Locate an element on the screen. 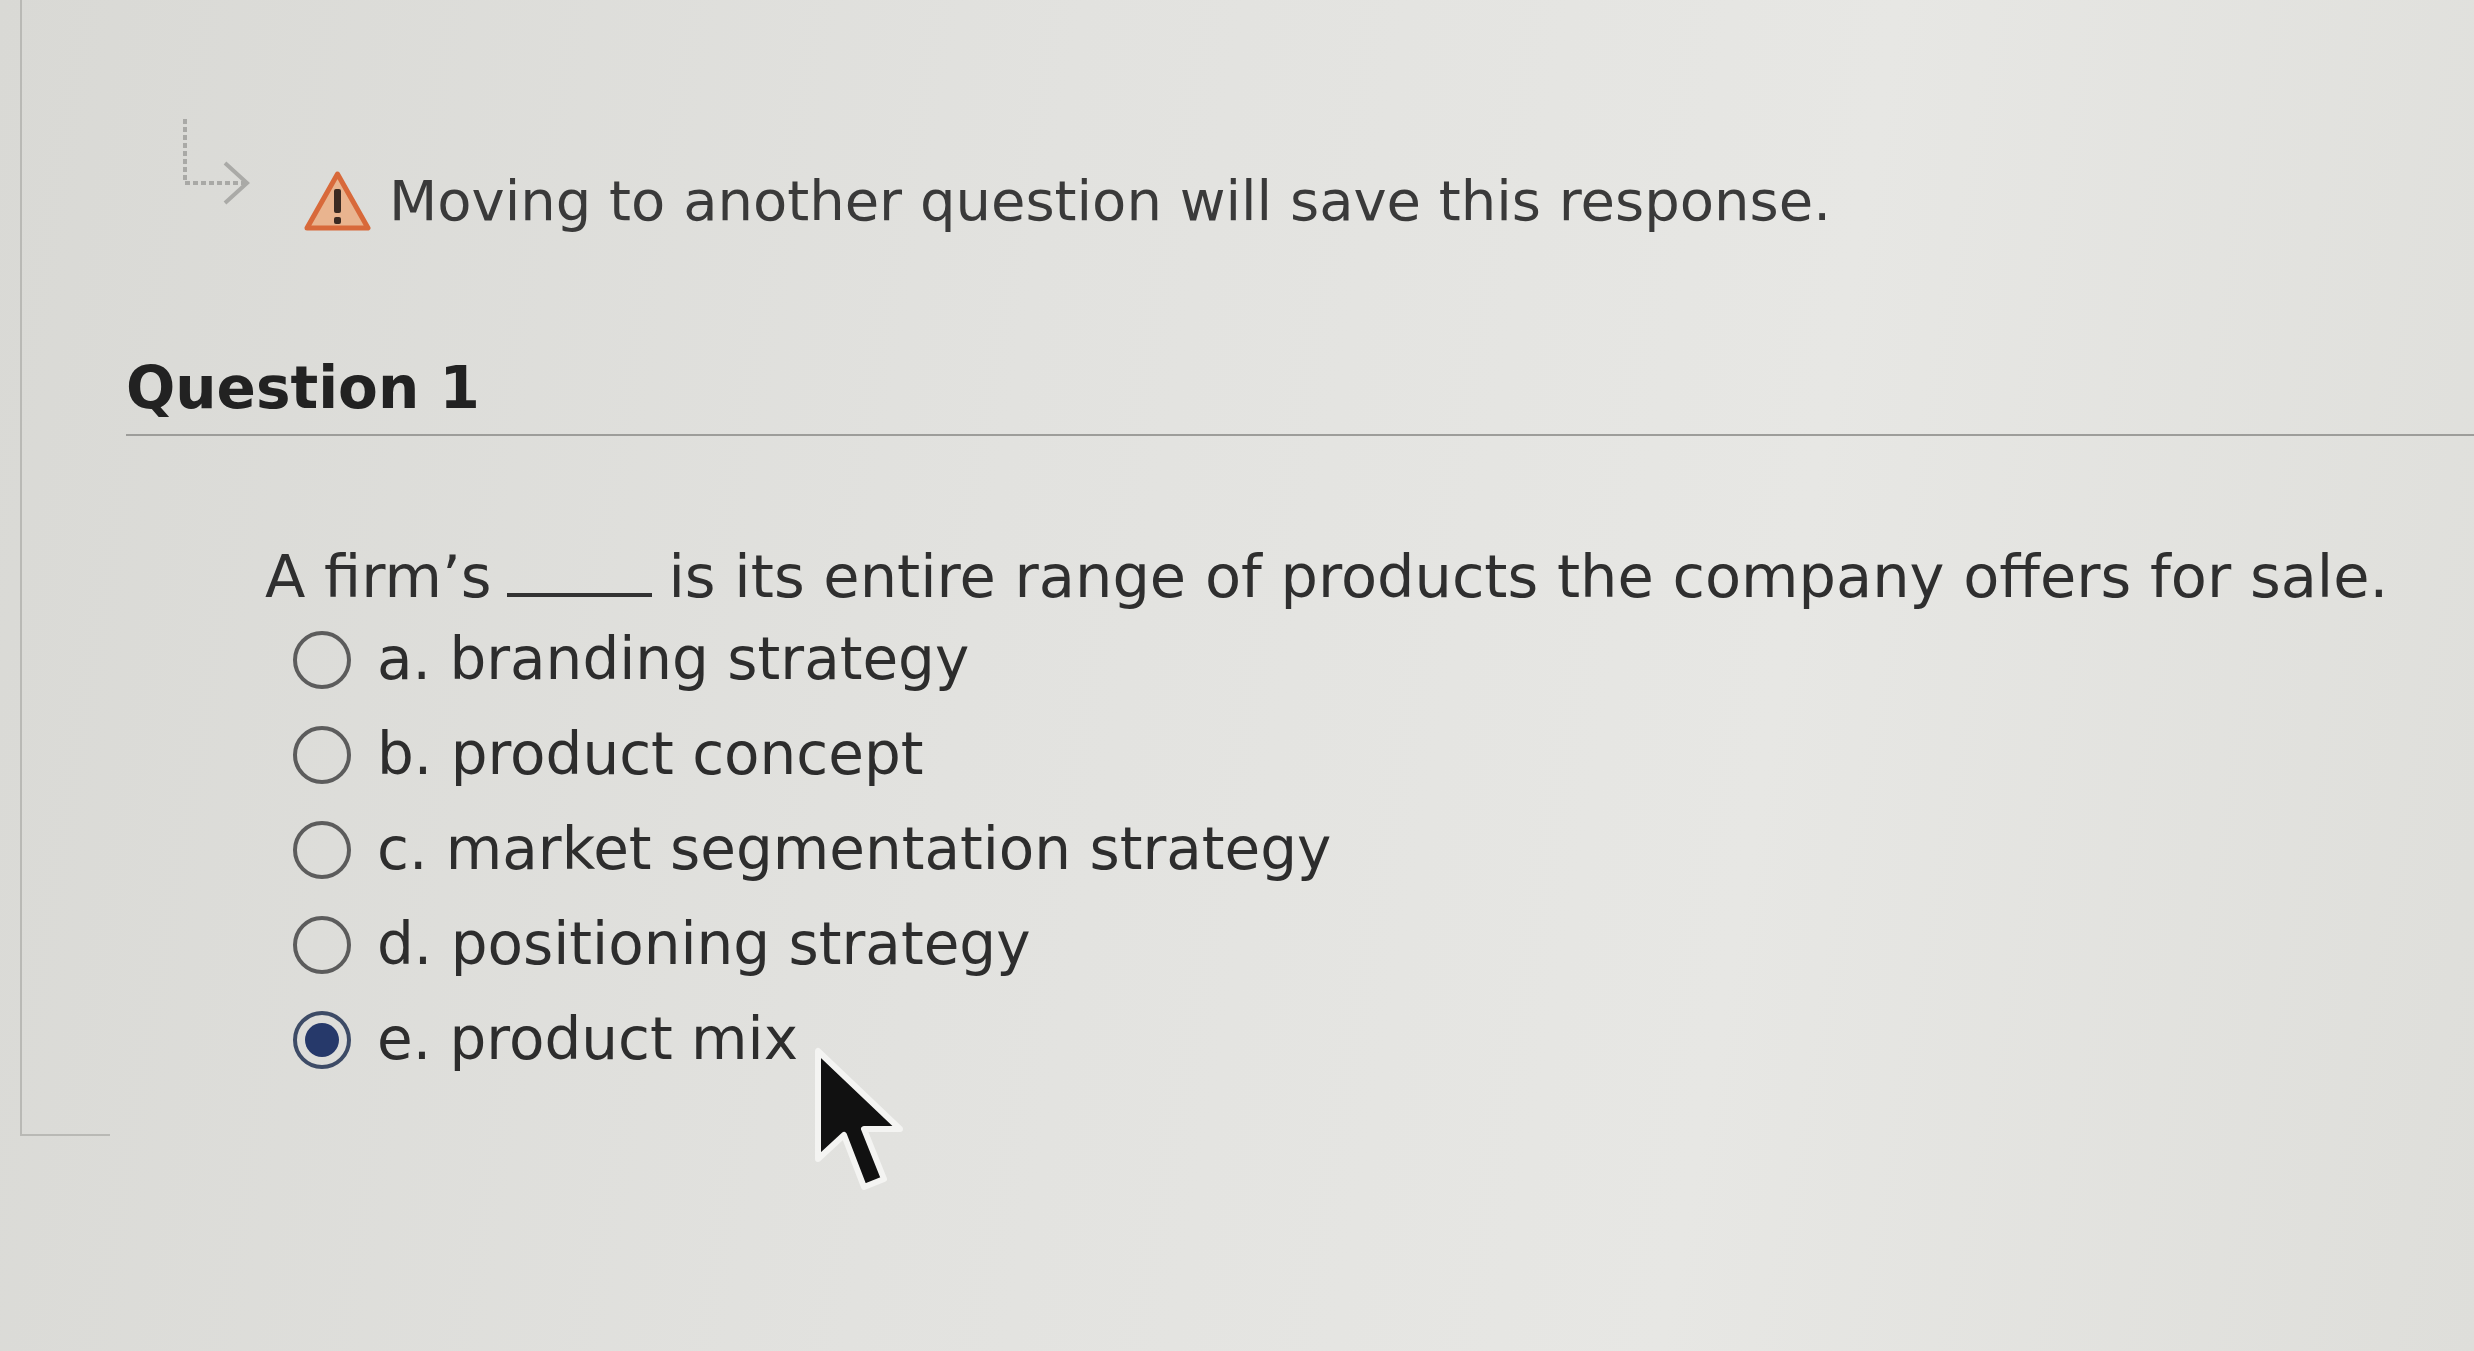  question-text: A firm’s is located at coordinates (378, 577).